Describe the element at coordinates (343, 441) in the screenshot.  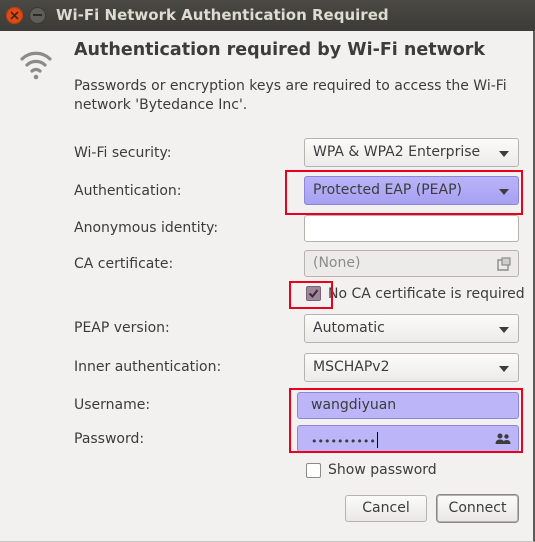
I see `password-value: ••••••••••` at that location.